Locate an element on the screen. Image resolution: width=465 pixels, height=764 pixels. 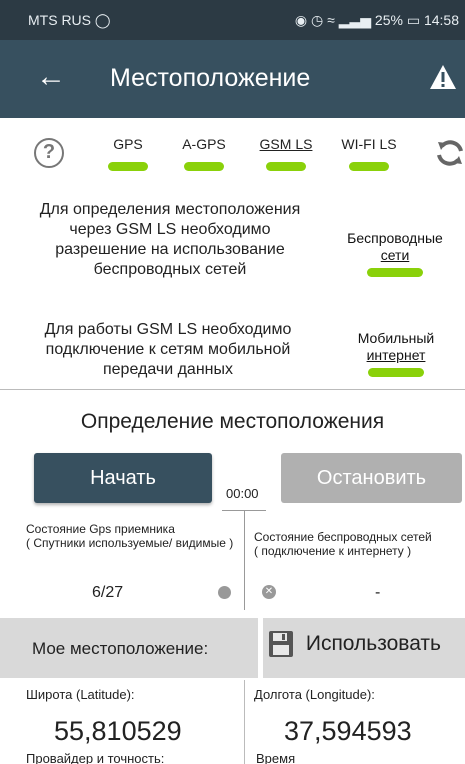
mobile-status-indicator is located at coordinates (396, 372).